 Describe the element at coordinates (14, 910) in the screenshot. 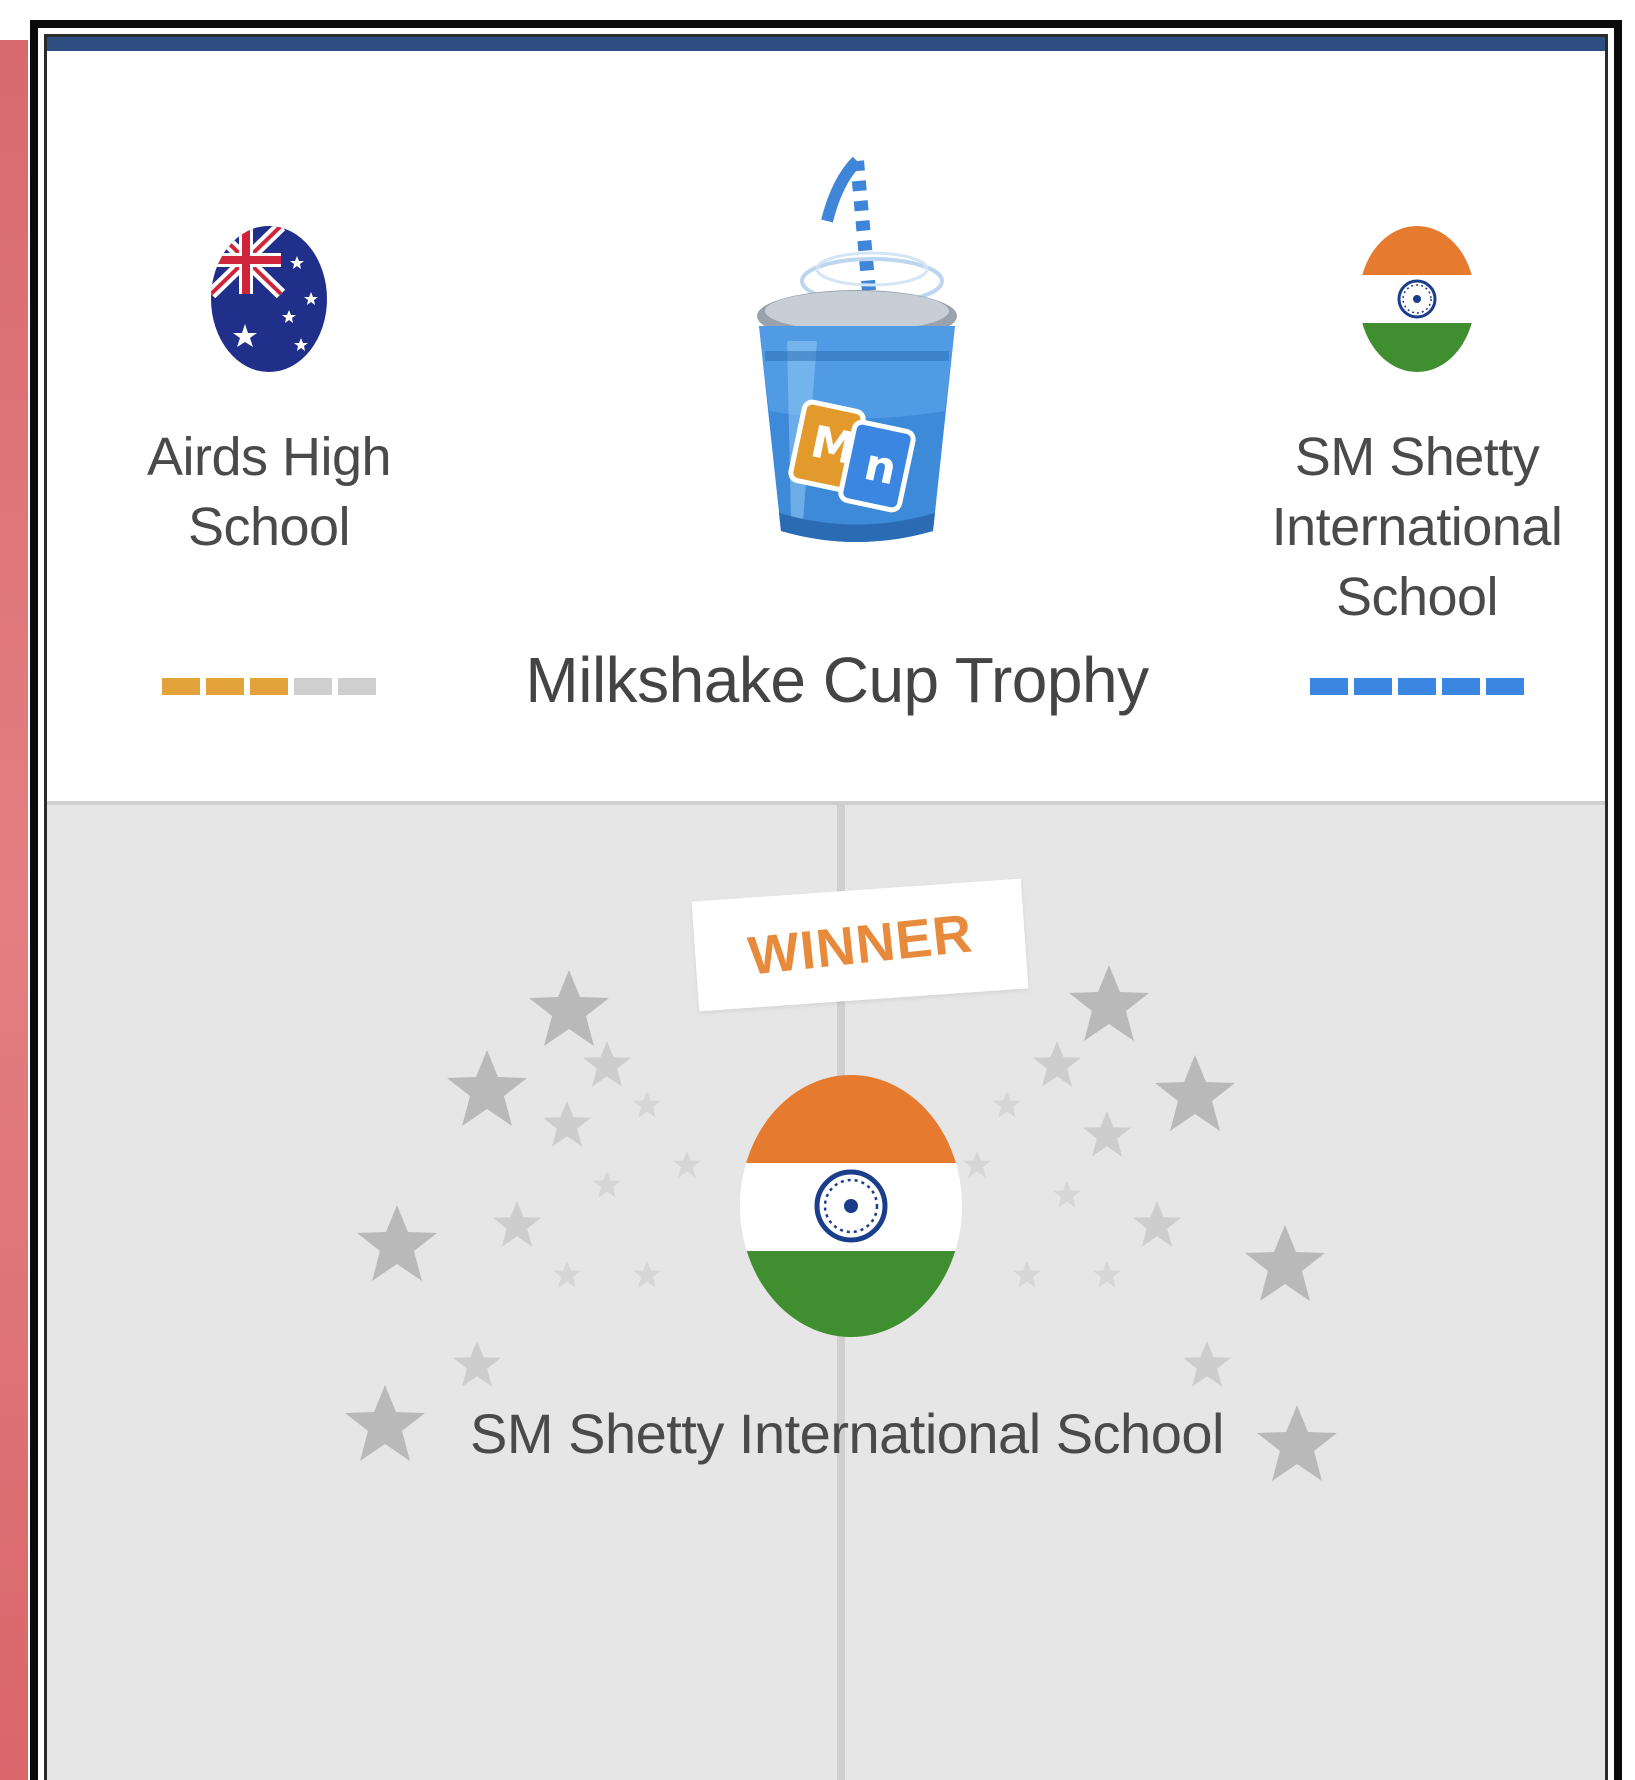

I see `left-decor-strip` at that location.